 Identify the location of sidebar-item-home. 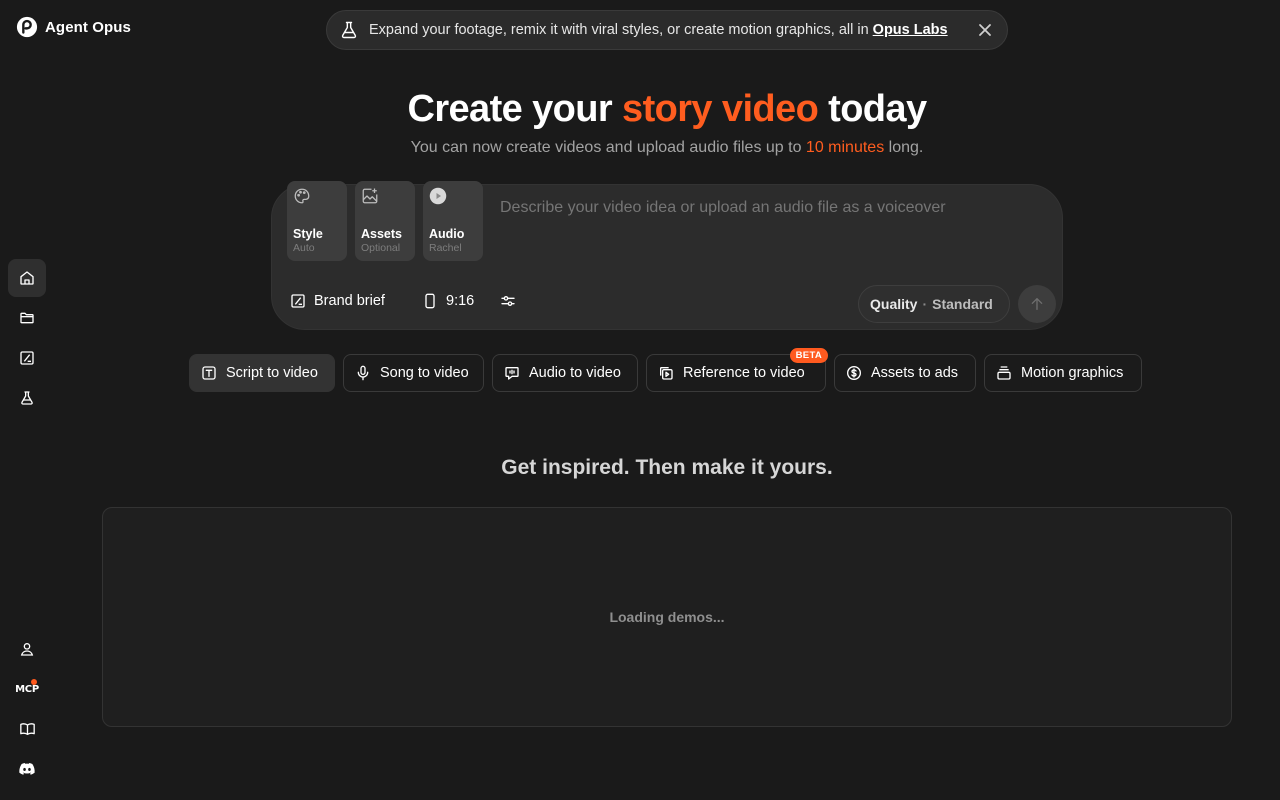
(27, 278).